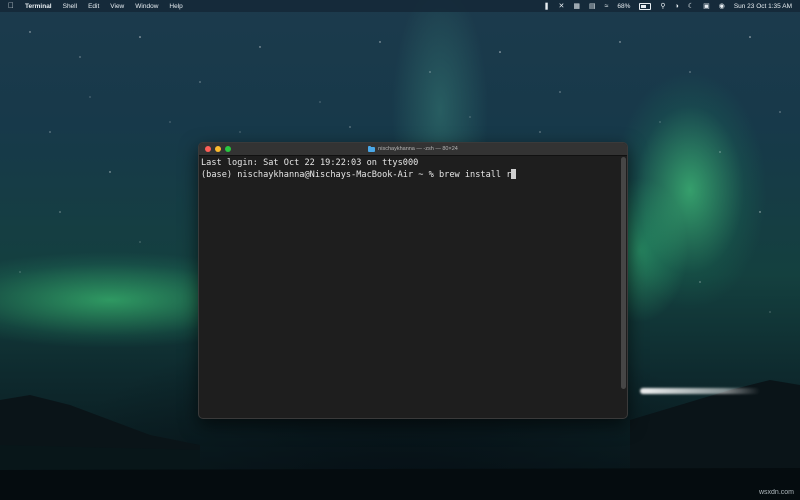 The height and width of the screenshot is (500, 800). I want to click on battery-icon, so click(645, 6).